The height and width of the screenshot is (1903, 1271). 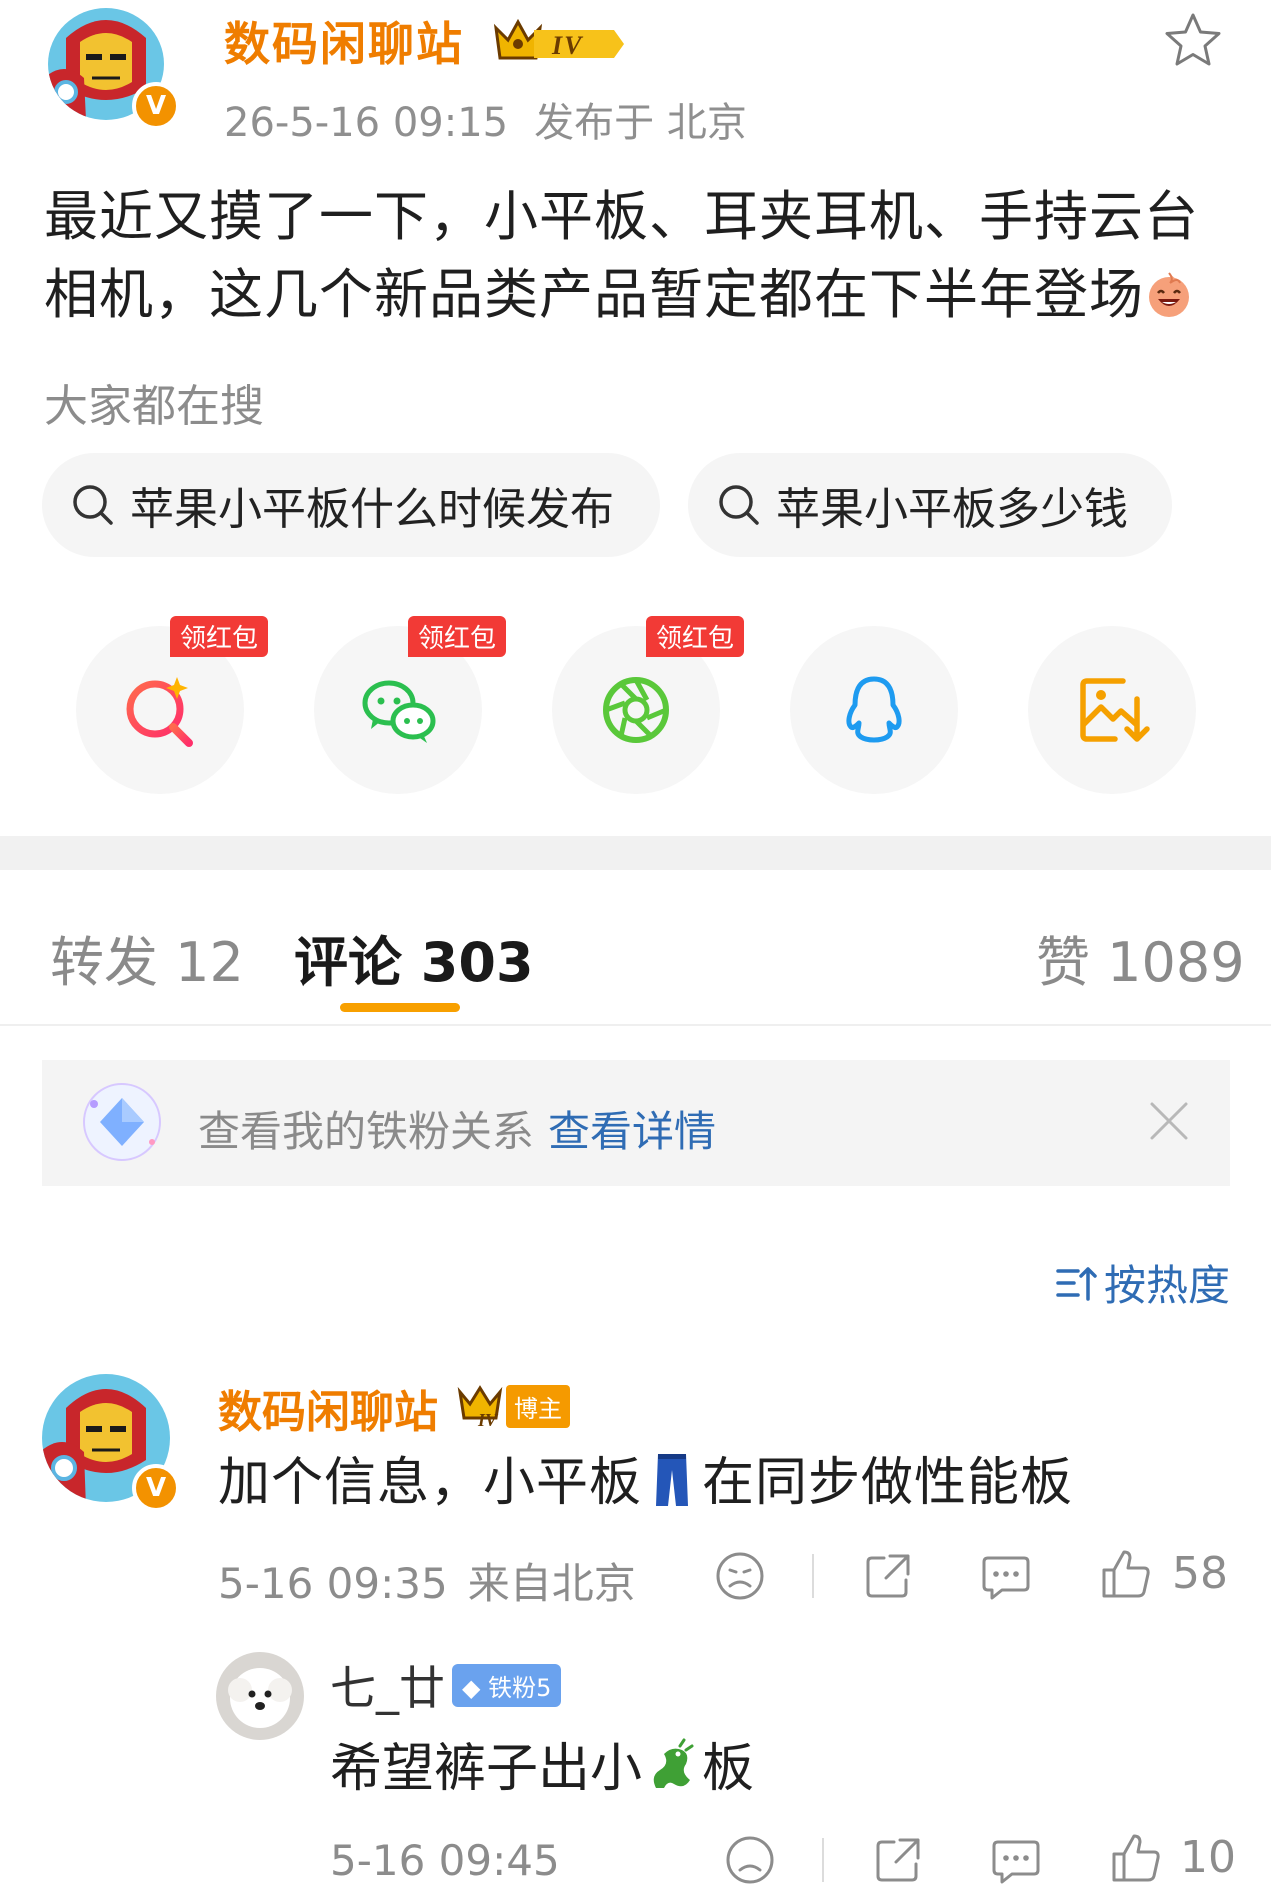 I want to click on author-name-text: 数码闲聊站, so click(x=344, y=44).